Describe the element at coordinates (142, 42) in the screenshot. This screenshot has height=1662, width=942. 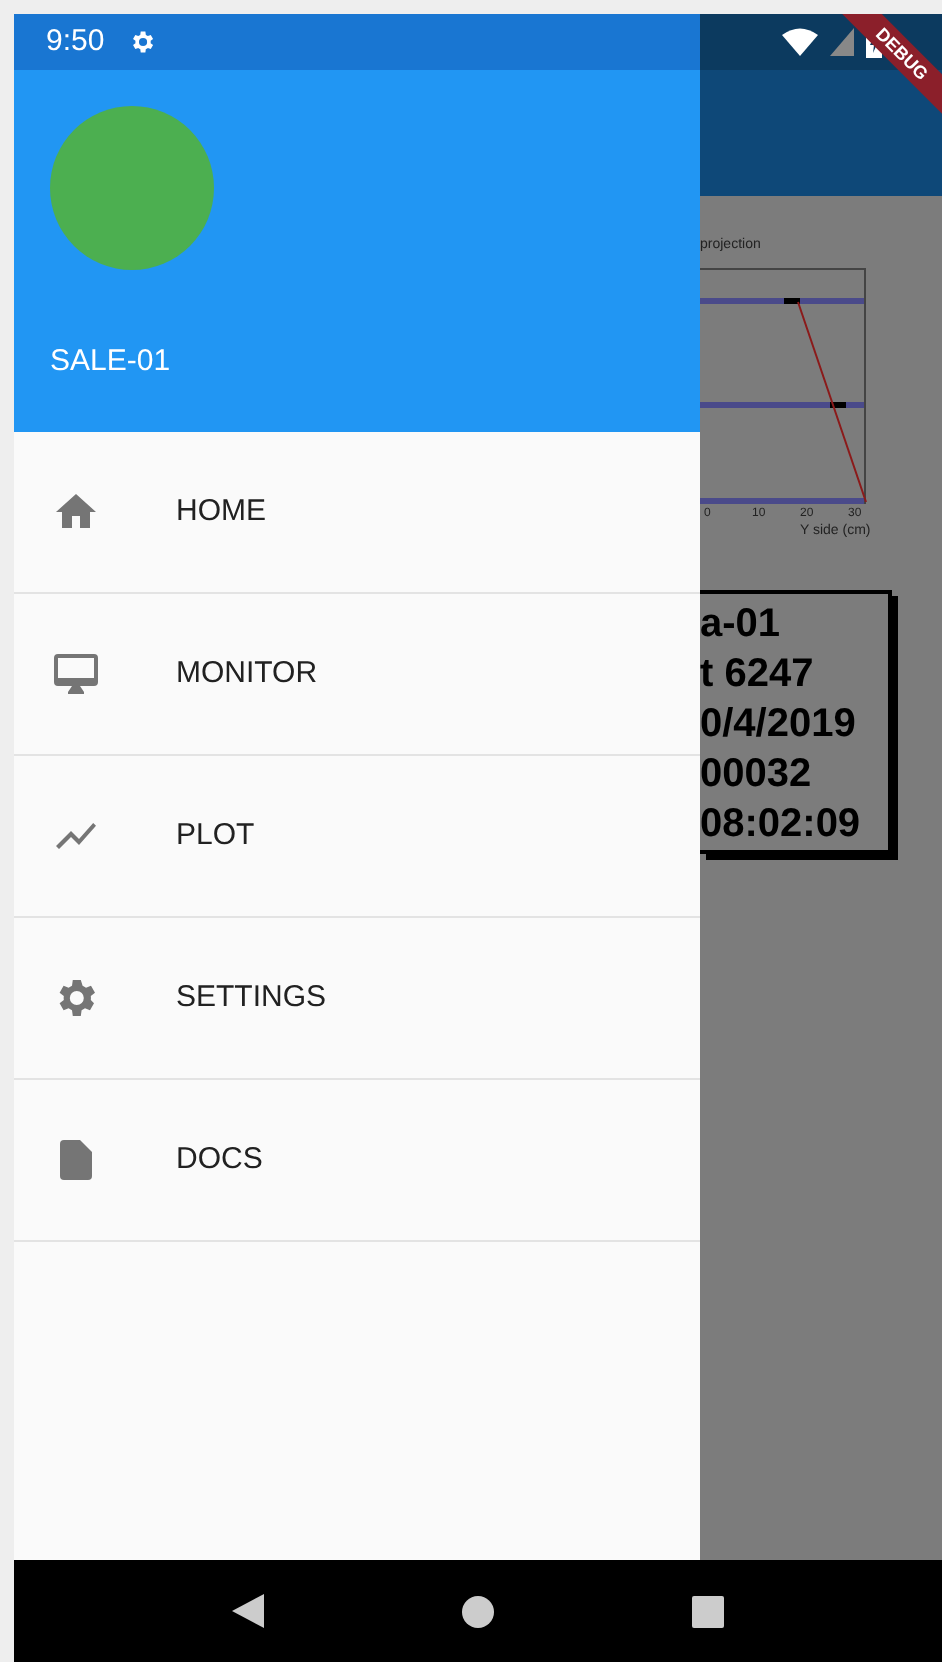
I see `gear-icon` at that location.